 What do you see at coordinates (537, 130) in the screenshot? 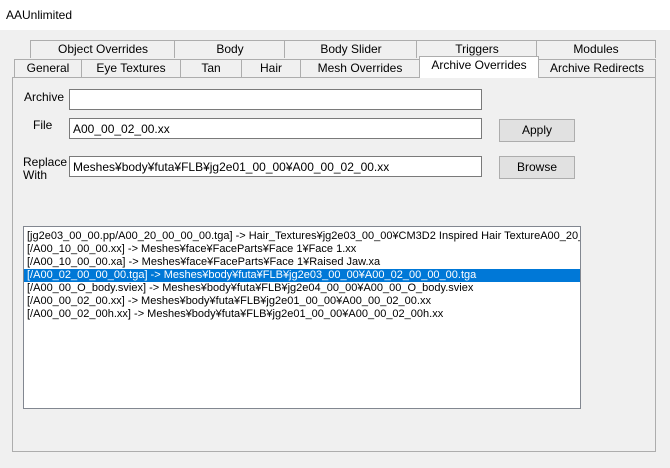
I see `apply-button: Apply` at bounding box center [537, 130].